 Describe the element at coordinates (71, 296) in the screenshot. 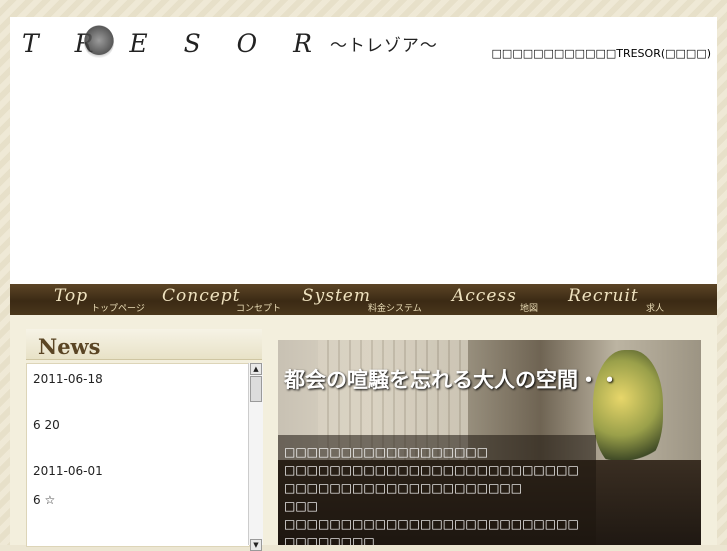

I see `nav-item-top-label: Top` at that location.